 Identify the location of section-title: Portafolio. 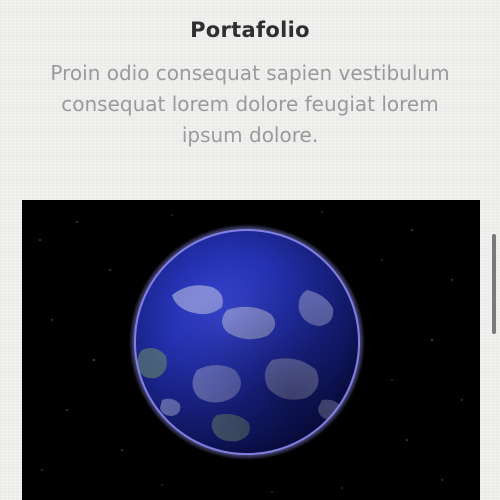
(250, 30).